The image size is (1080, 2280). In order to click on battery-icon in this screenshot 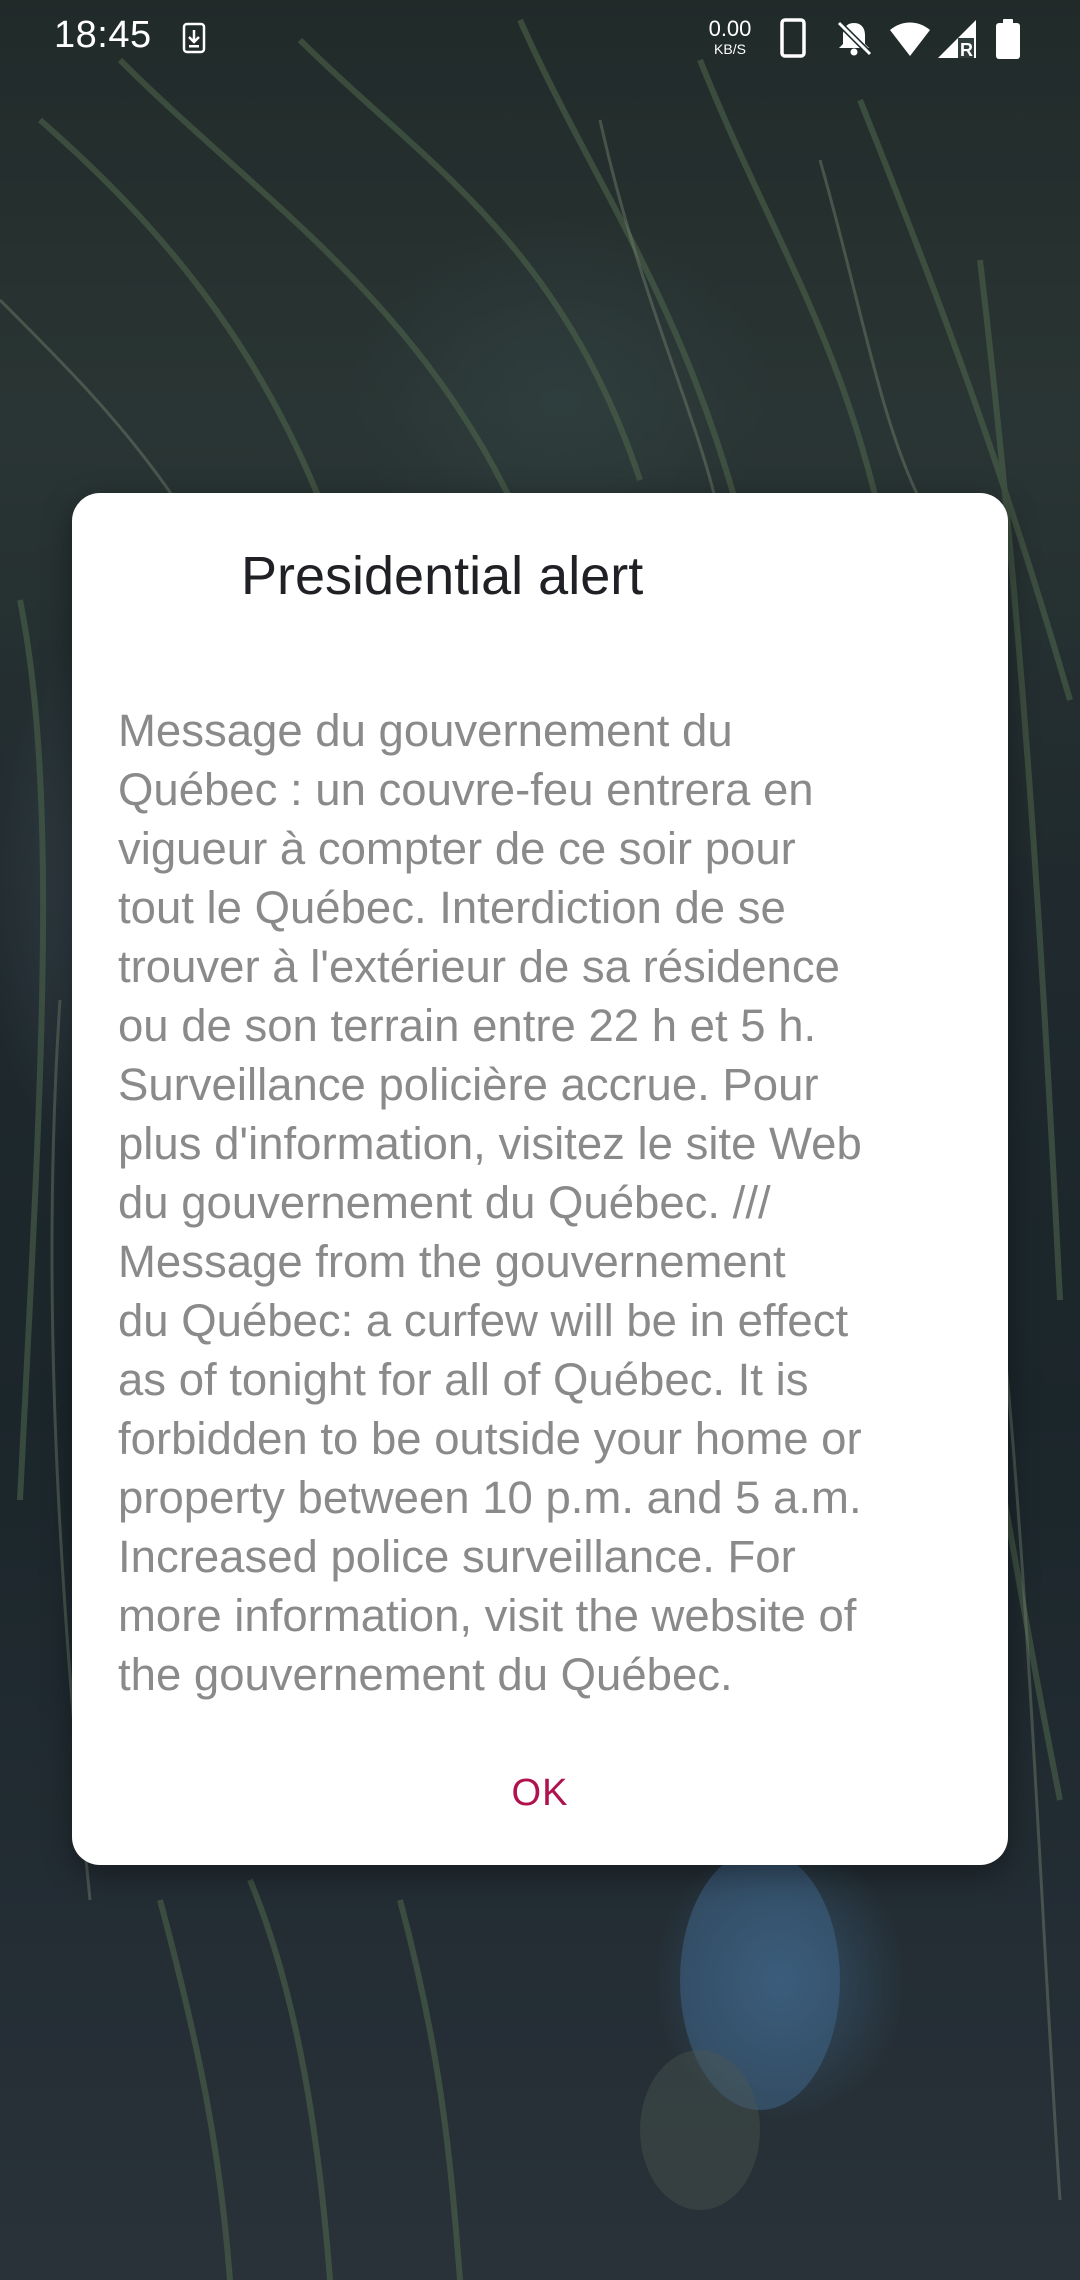, I will do `click(1008, 39)`.